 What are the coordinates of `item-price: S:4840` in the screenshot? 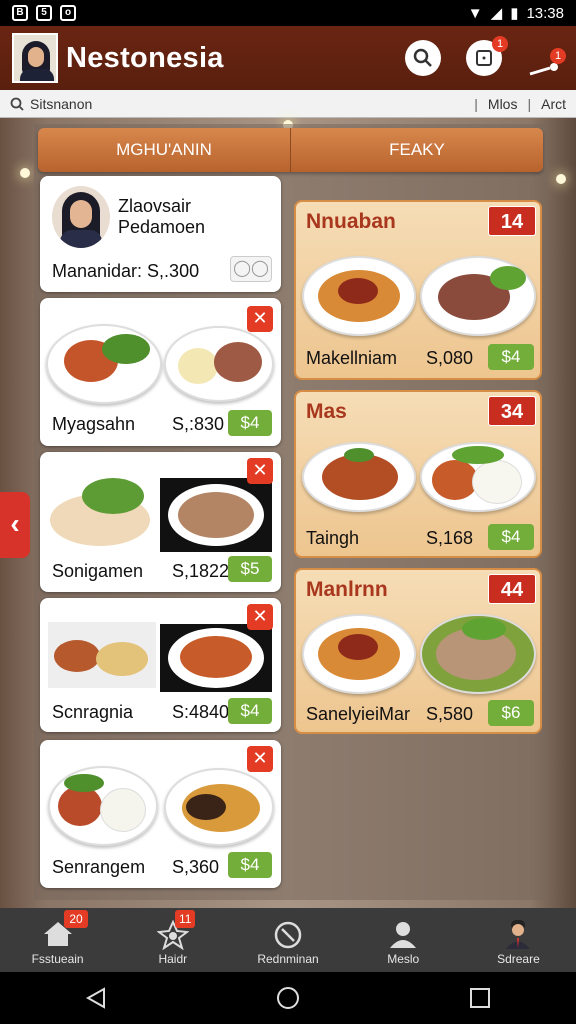 It's located at (201, 712).